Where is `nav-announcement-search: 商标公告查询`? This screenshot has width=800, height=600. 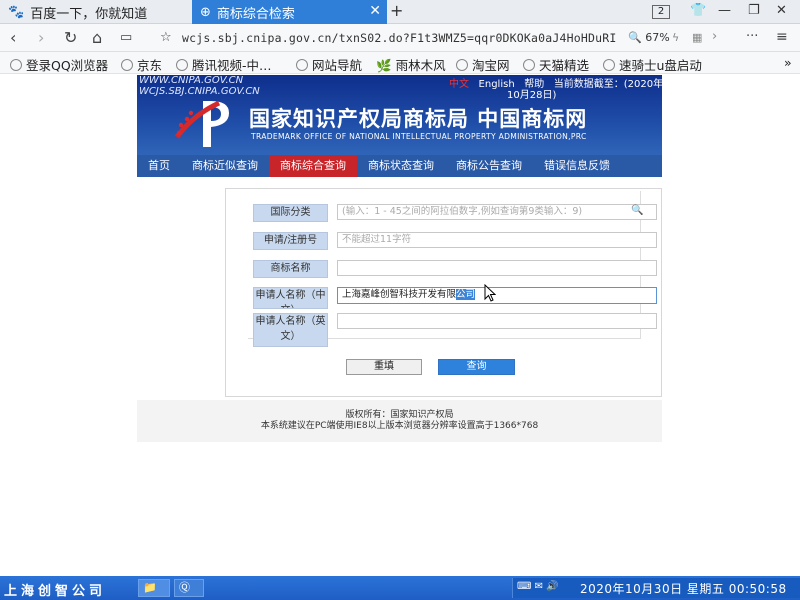 nav-announcement-search: 商标公告查询 is located at coordinates (489, 166).